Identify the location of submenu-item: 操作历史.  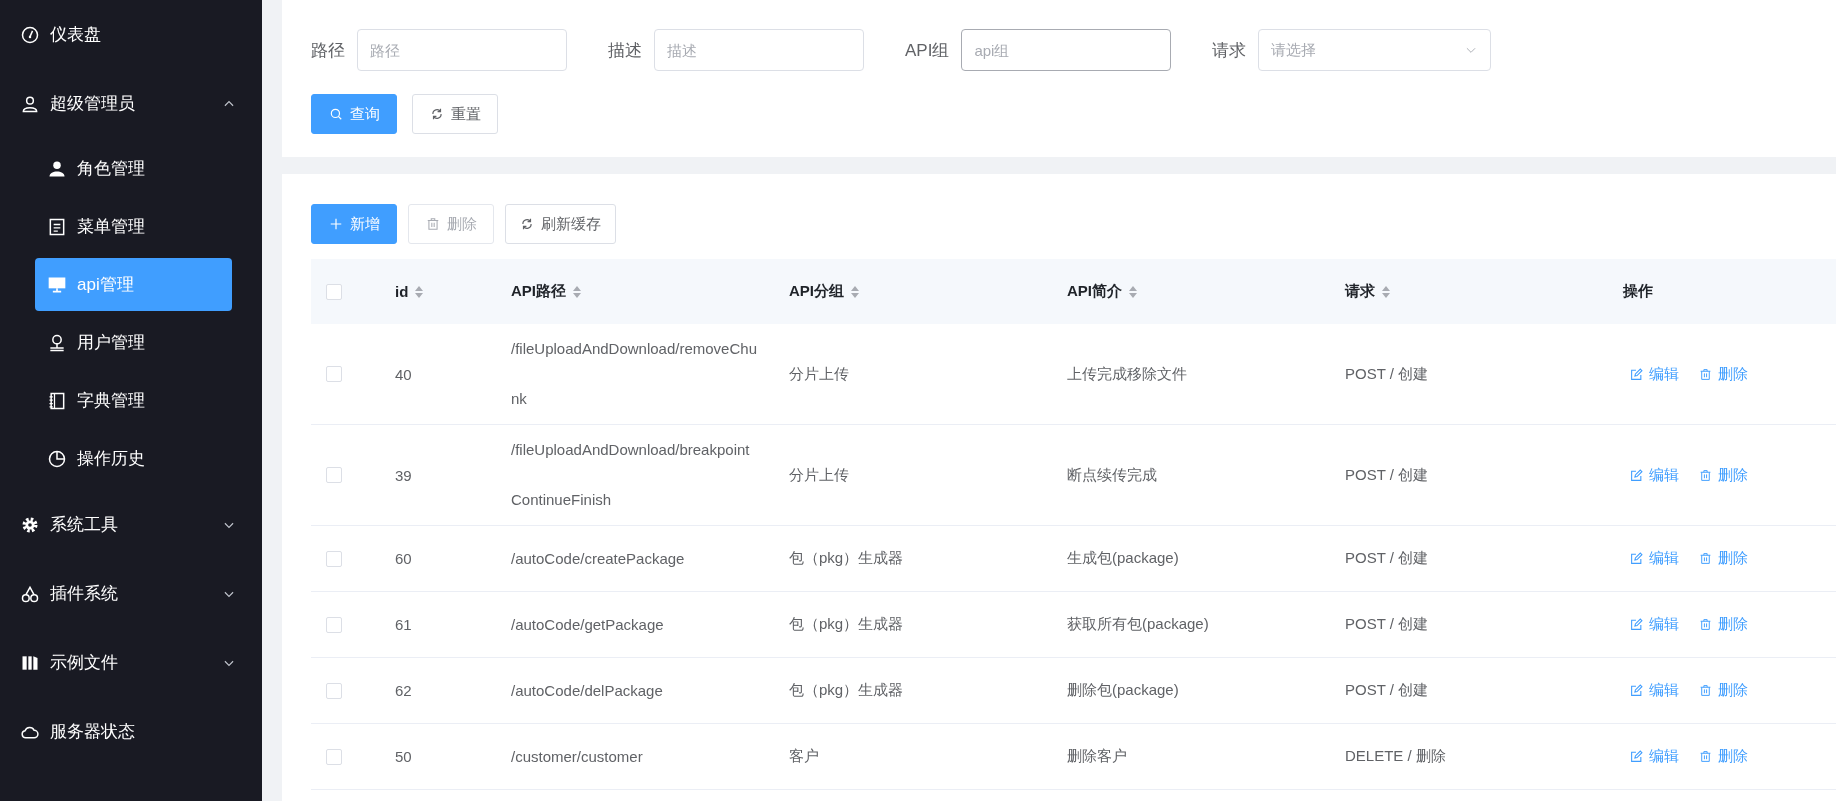
(133, 458).